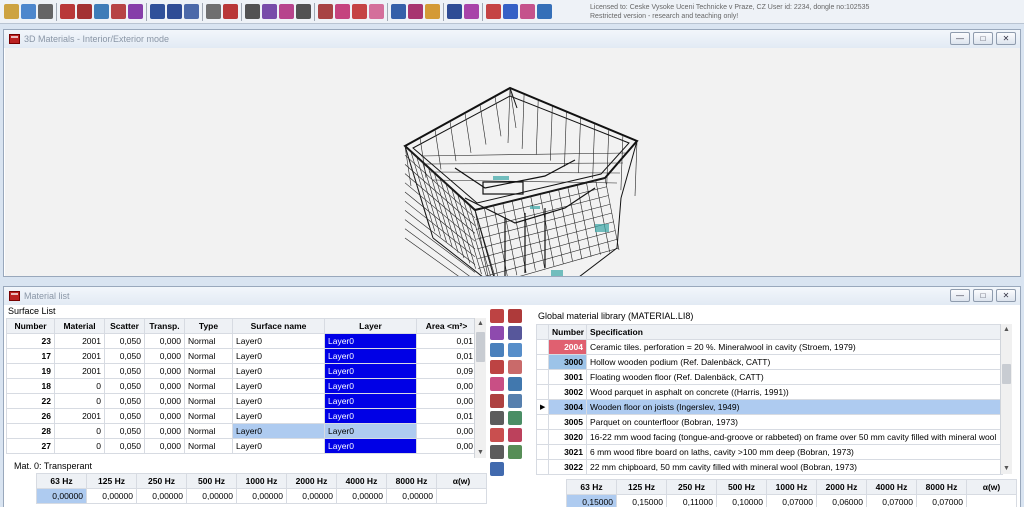 This screenshot has height=507, width=1024. Describe the element at coordinates (515, 367) in the screenshot. I see `wand-icon` at that location.